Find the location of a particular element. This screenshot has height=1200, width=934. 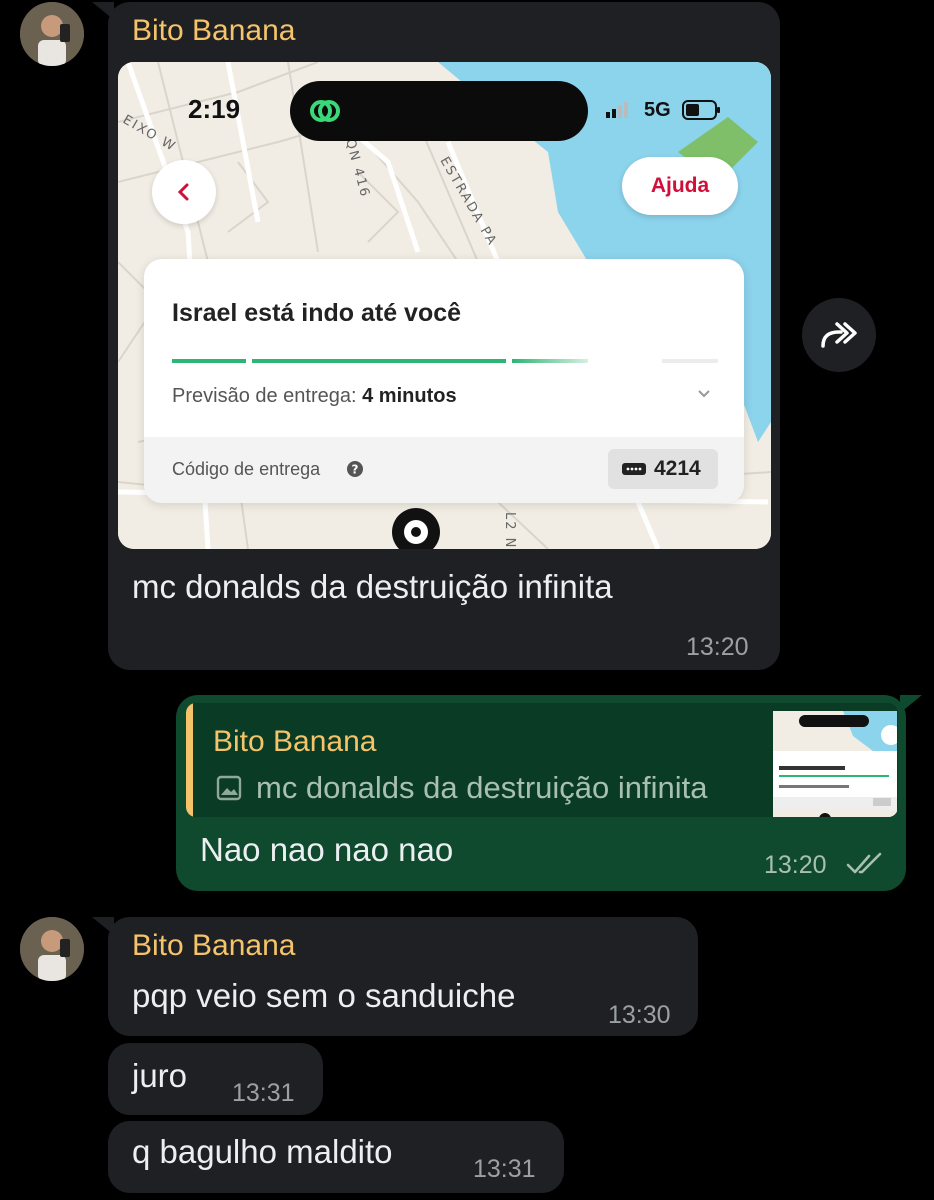

forward-icon is located at coordinates (839, 335).